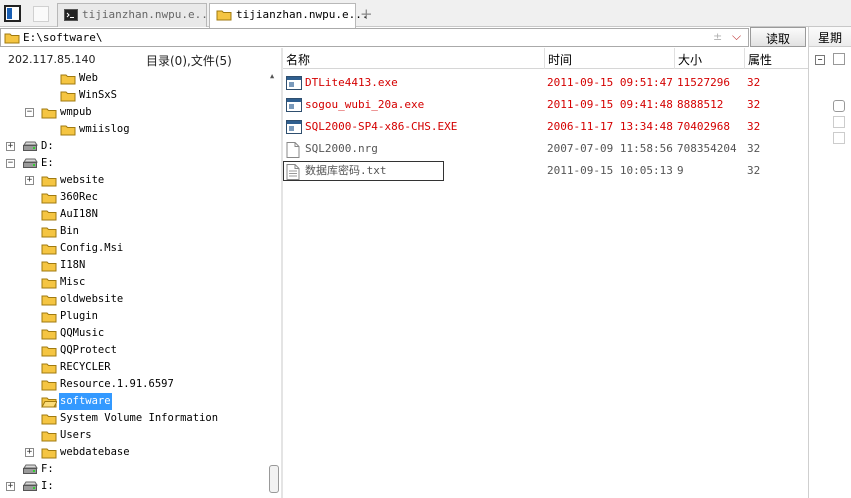 The image size is (851, 498). Describe the element at coordinates (272, 76) in the screenshot. I see `scroll-up-icon: ▲` at that location.